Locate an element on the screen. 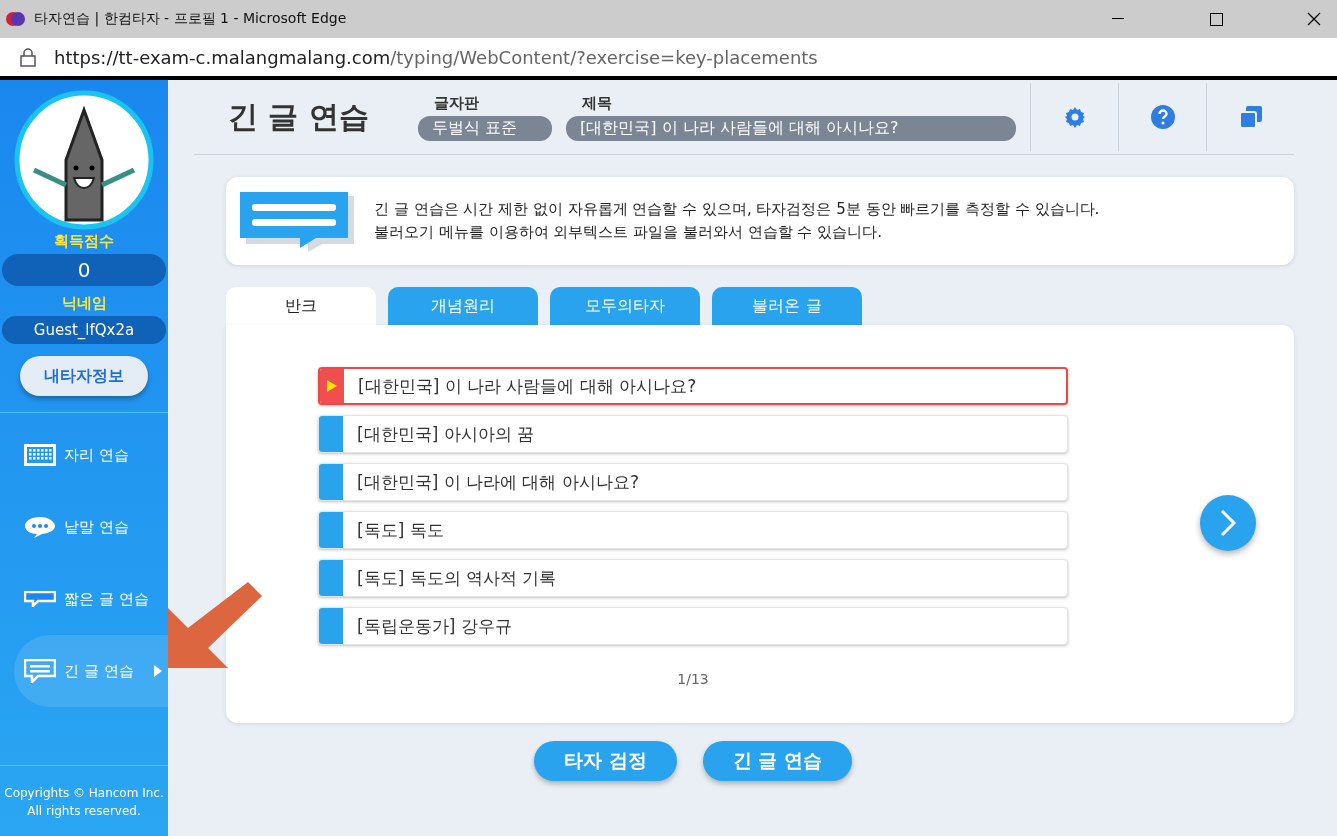 This screenshot has height=836, width=1337. action-button: 긴 글 연습 is located at coordinates (777, 761).